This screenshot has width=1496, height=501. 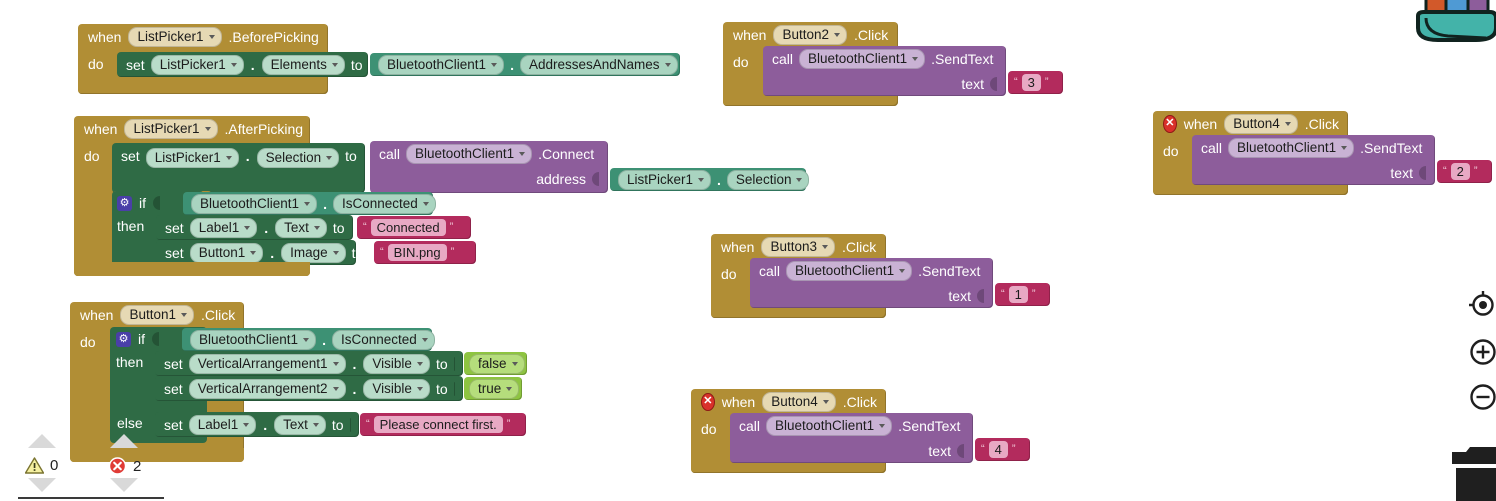 I want to click on text-value-field: 1, so click(x=1018, y=294).